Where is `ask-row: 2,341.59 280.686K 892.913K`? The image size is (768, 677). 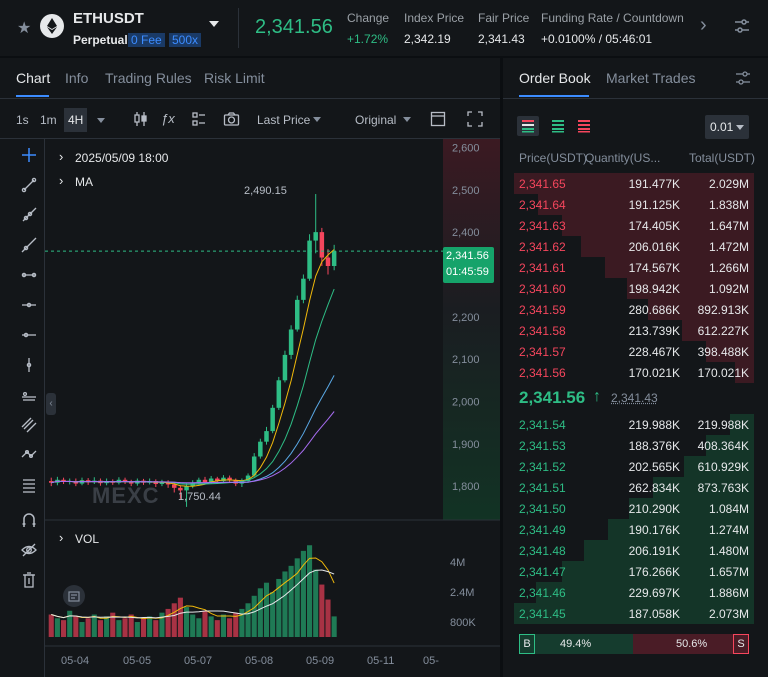
ask-row: 2,341.59 280.686K 892.913K is located at coordinates (634, 309).